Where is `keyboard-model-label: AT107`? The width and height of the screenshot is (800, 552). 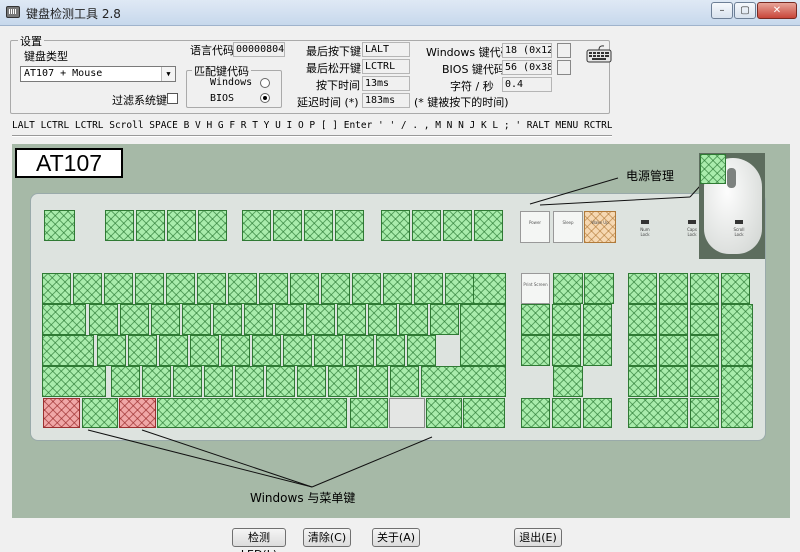 keyboard-model-label: AT107 is located at coordinates (69, 163).